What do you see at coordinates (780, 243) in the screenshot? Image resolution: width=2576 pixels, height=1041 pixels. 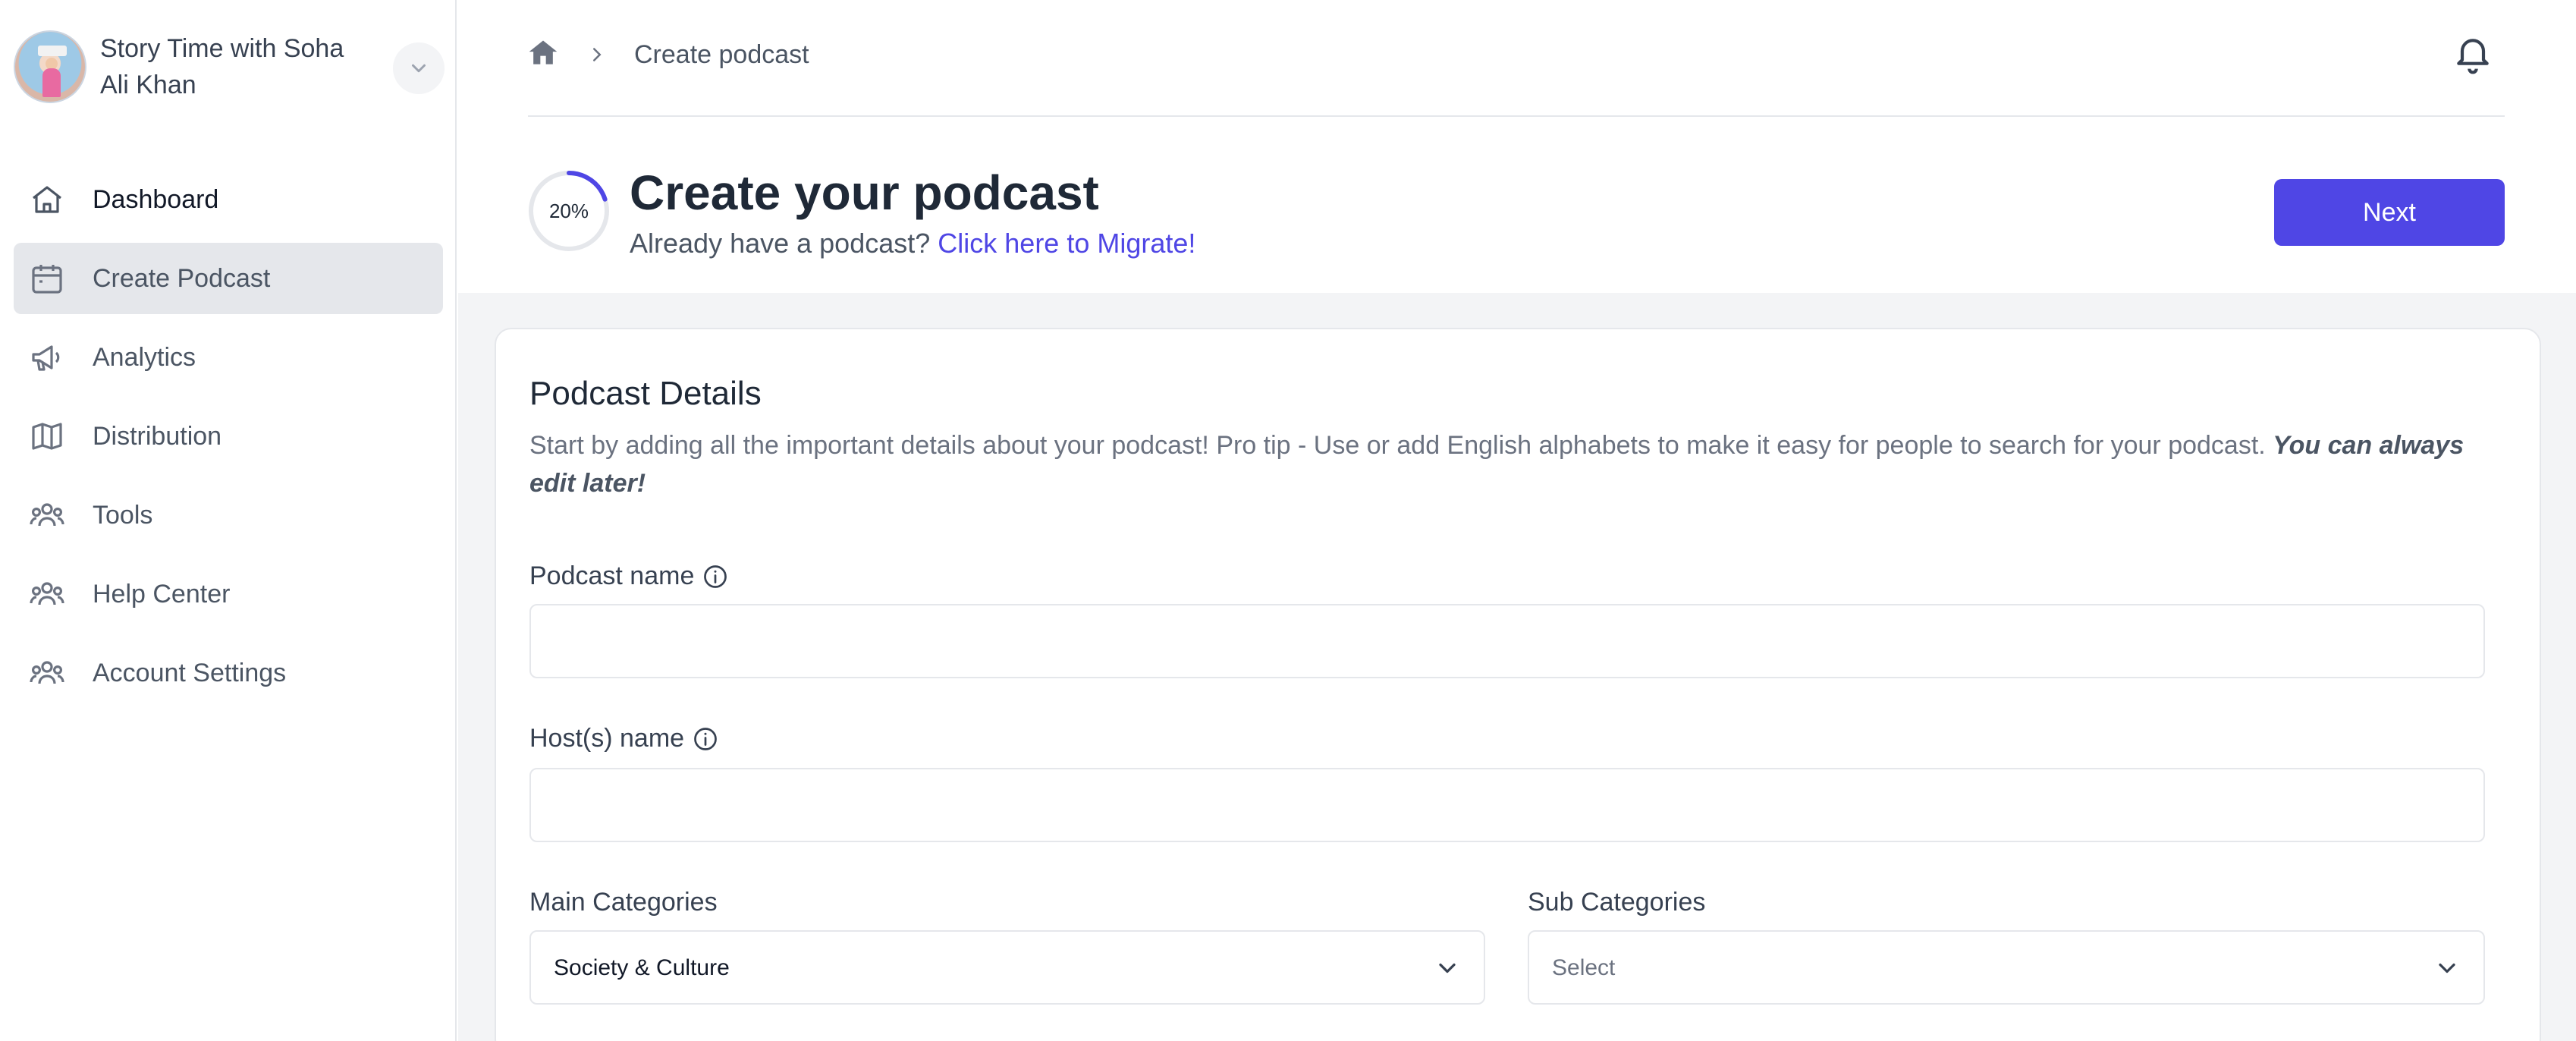 I see `subtitle-text: Already have a podcast?` at bounding box center [780, 243].